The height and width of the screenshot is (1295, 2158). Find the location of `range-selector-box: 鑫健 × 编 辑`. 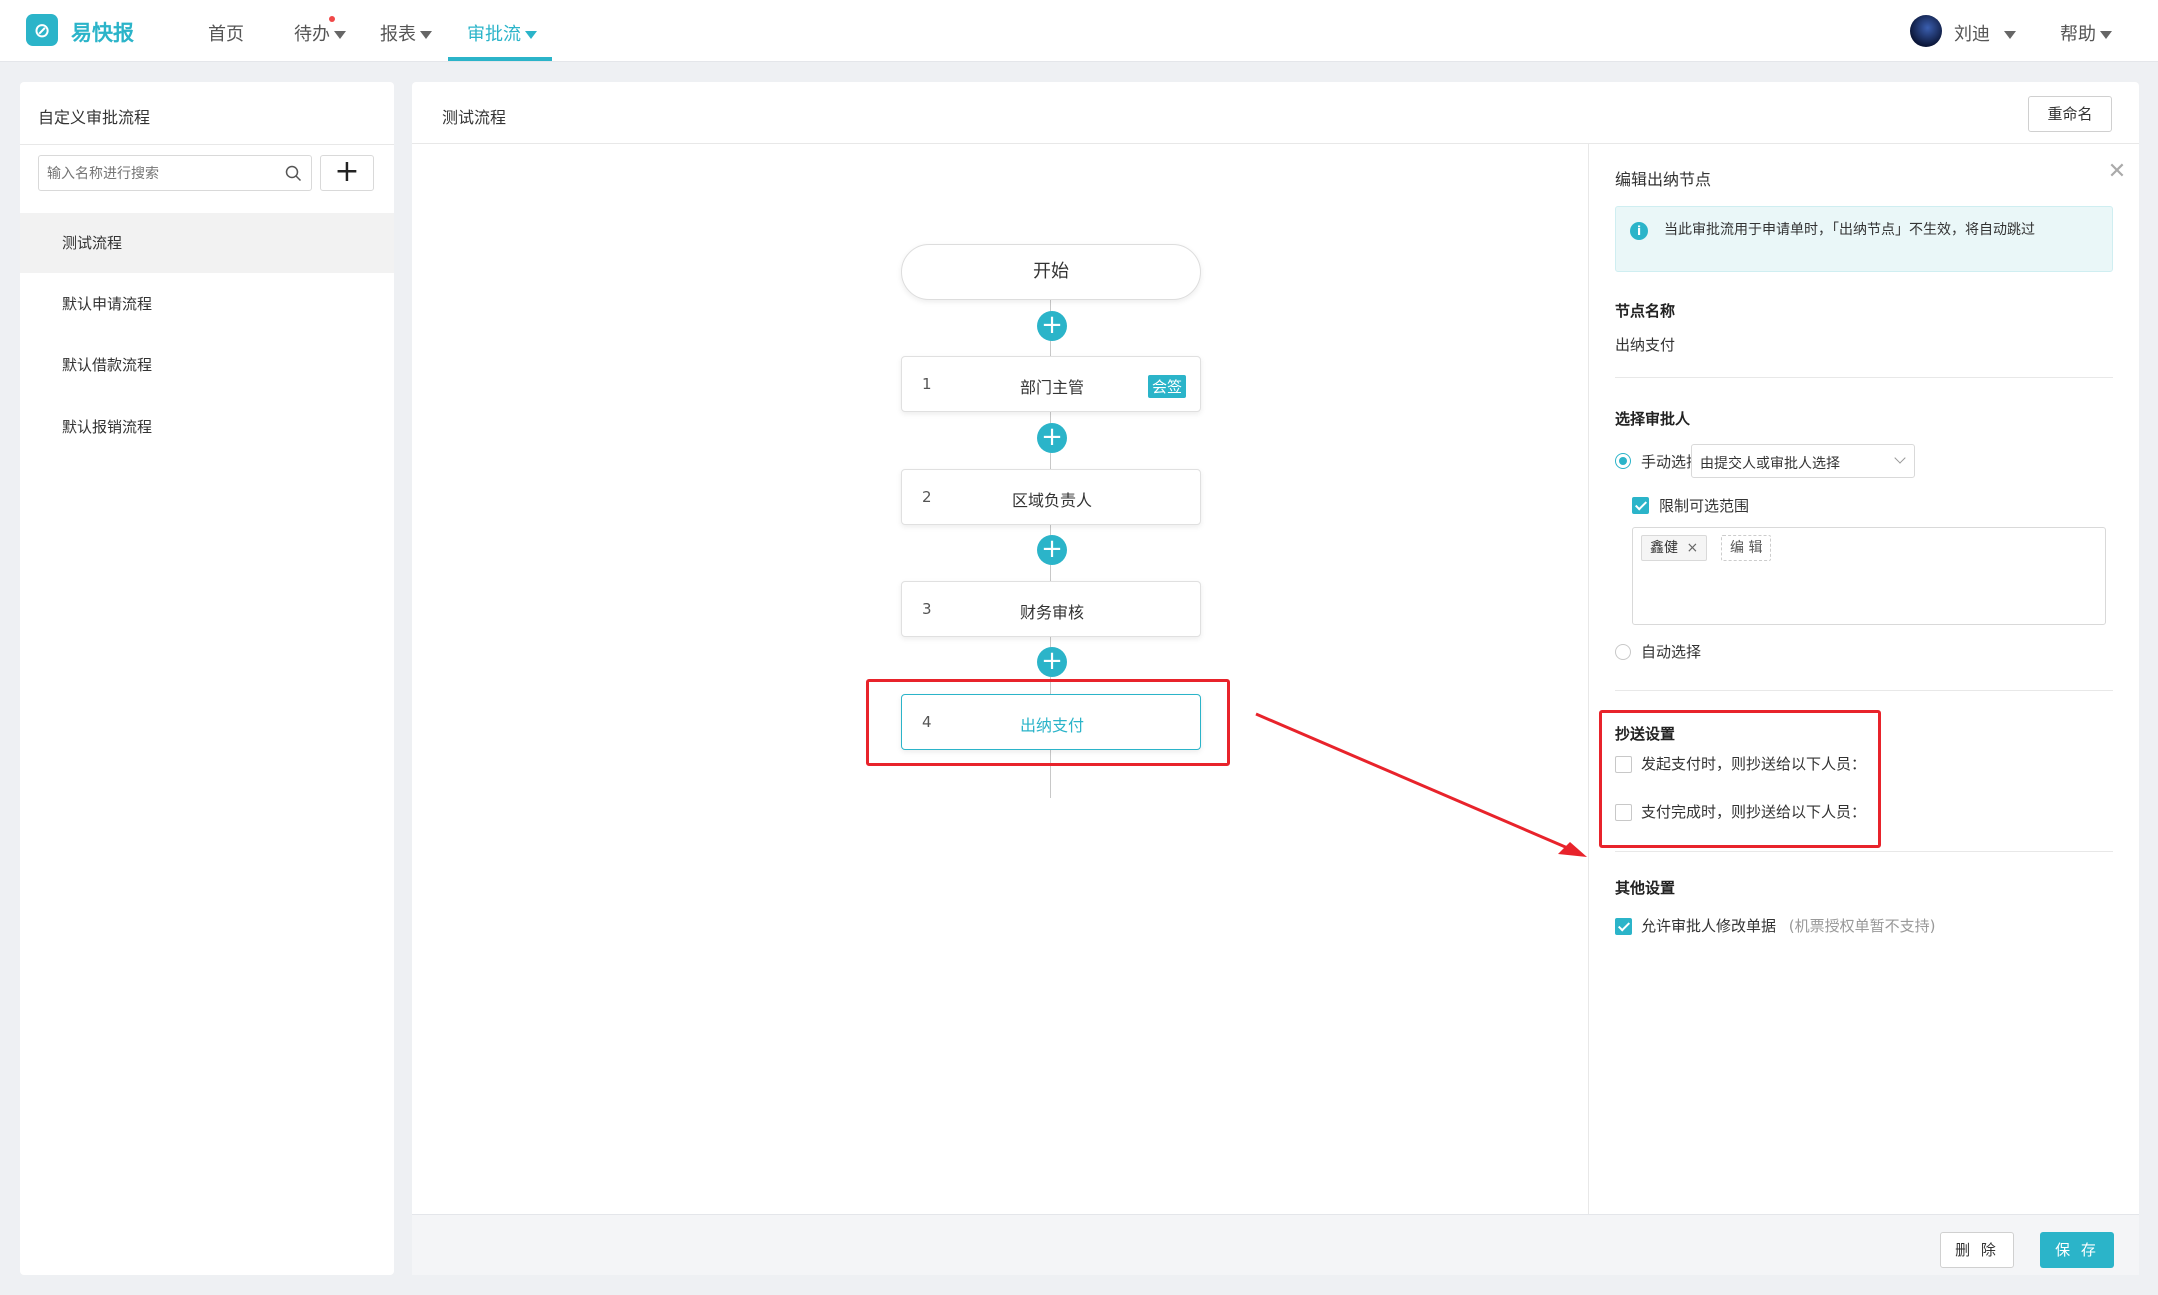

range-selector-box: 鑫健 × 编 辑 is located at coordinates (1869, 576).